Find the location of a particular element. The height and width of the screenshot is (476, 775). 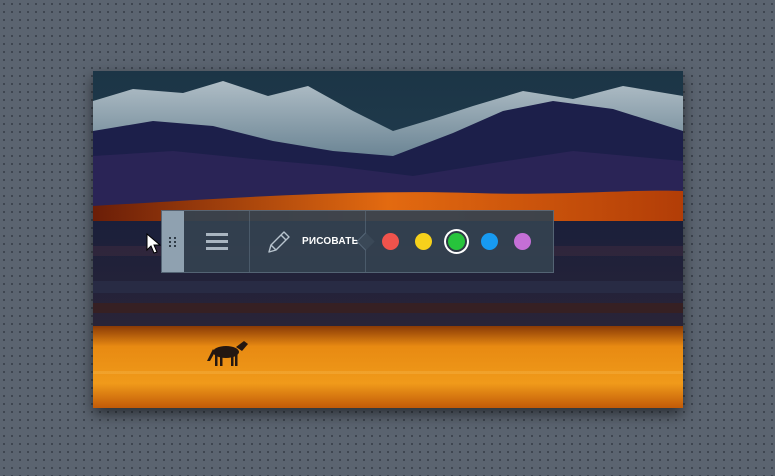

drawing-toolbar: РИСОВАТЬ is located at coordinates (357, 241).